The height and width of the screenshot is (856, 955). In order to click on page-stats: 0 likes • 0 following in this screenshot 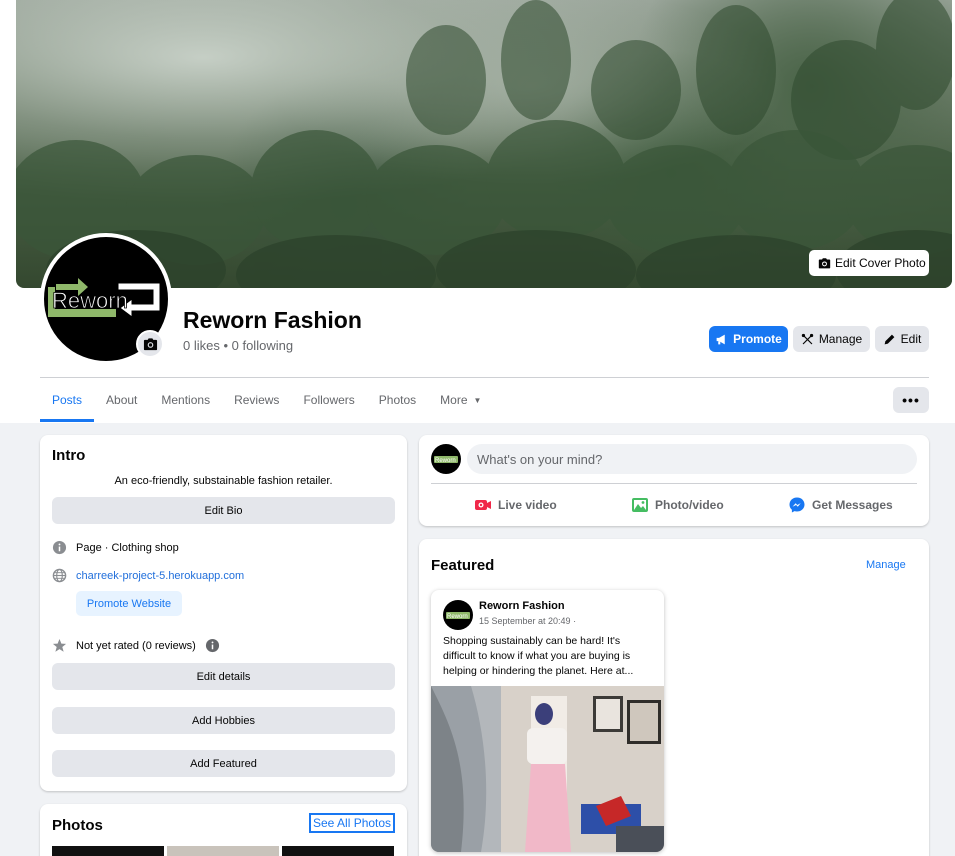, I will do `click(238, 345)`.